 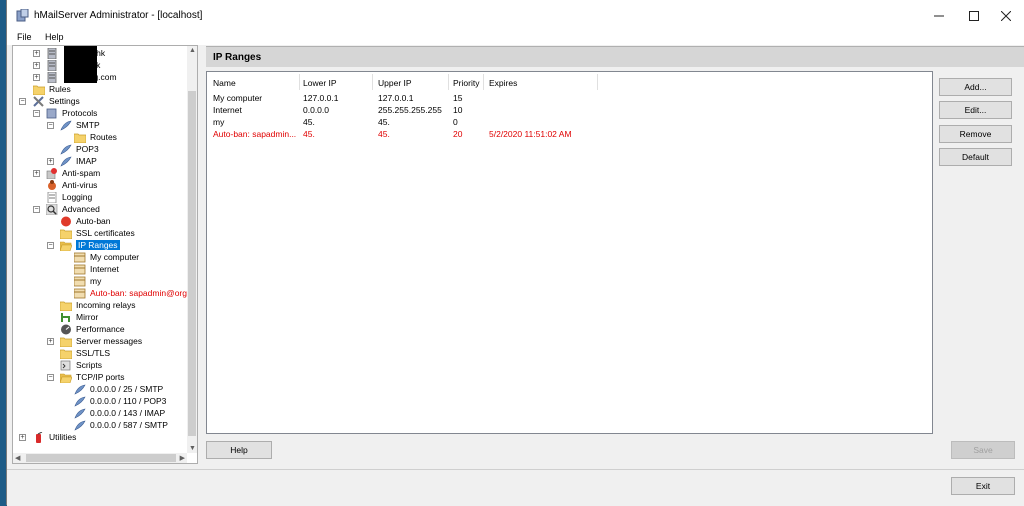 What do you see at coordinates (119, 413) in the screenshot?
I see `tree-item-port-imap-143: 0.0.0.0 / 143 / IMAP` at bounding box center [119, 413].